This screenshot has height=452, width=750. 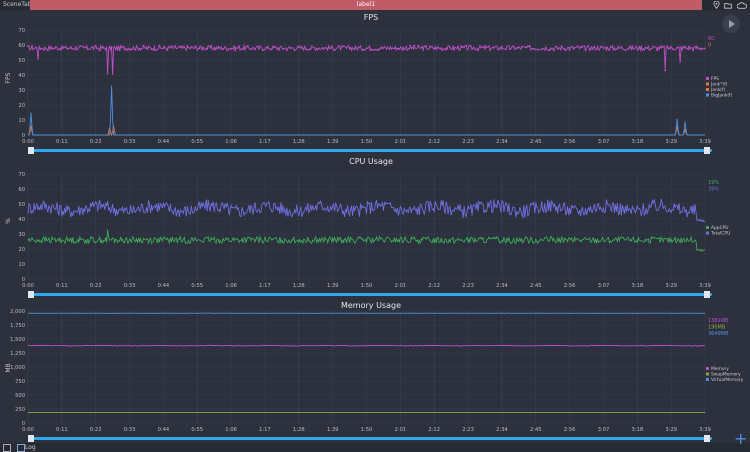 I want to click on mem-legend-label: Memory, so click(x=720, y=369).